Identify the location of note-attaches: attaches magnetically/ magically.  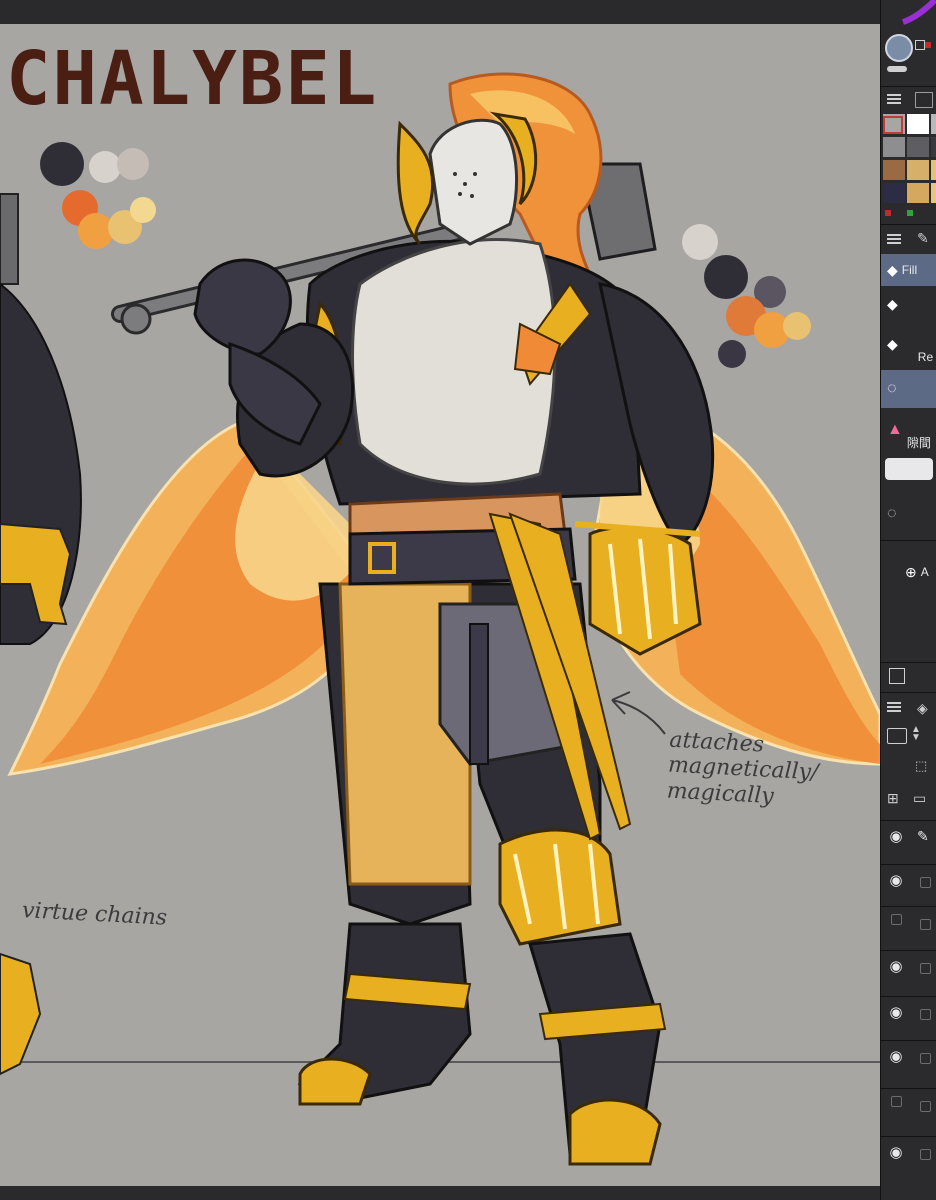
(743, 768).